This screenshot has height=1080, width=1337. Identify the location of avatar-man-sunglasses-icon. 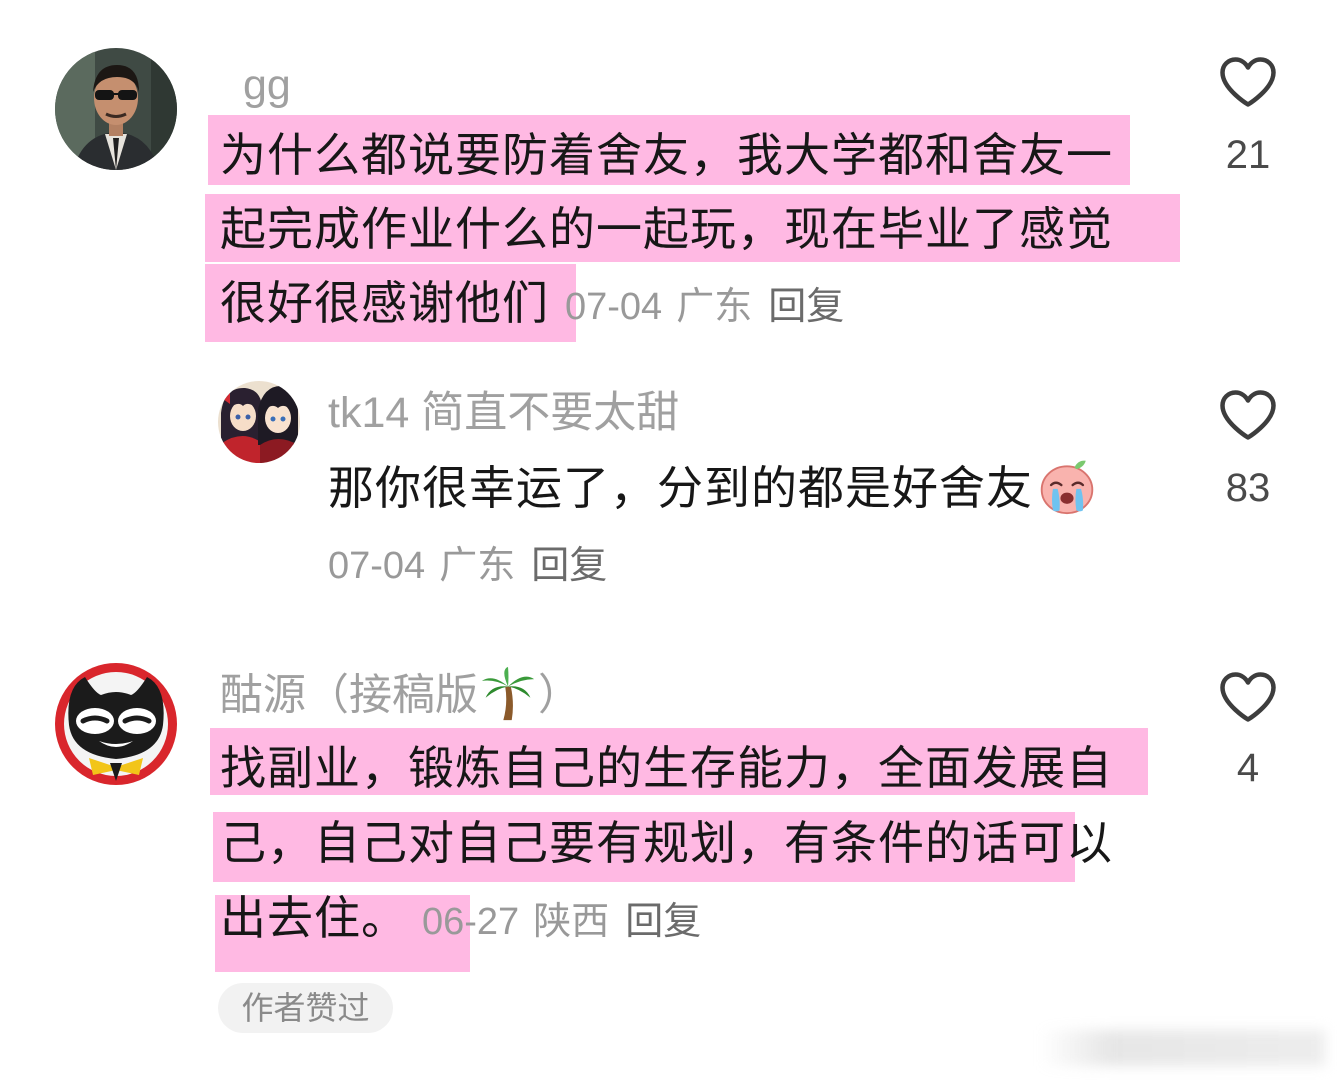
(116, 109).